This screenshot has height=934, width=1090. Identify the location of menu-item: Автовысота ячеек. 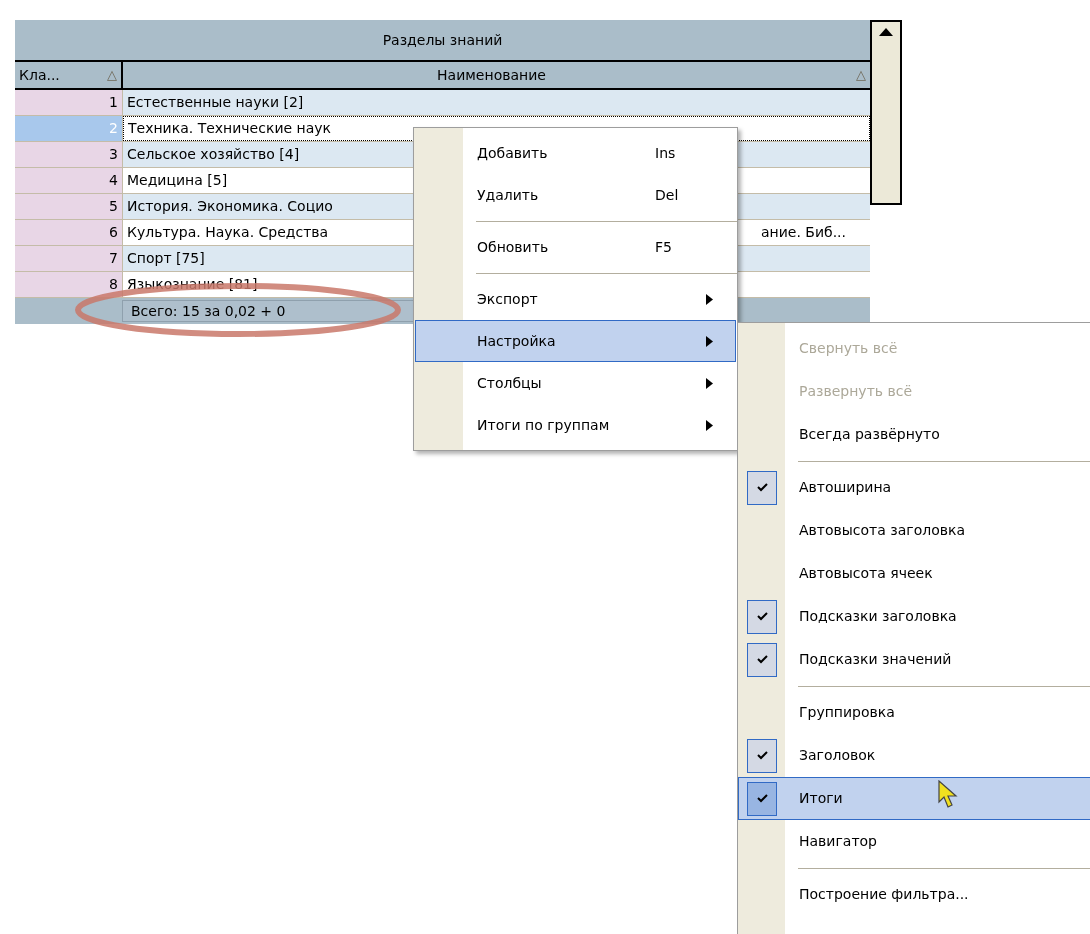
(914, 573).